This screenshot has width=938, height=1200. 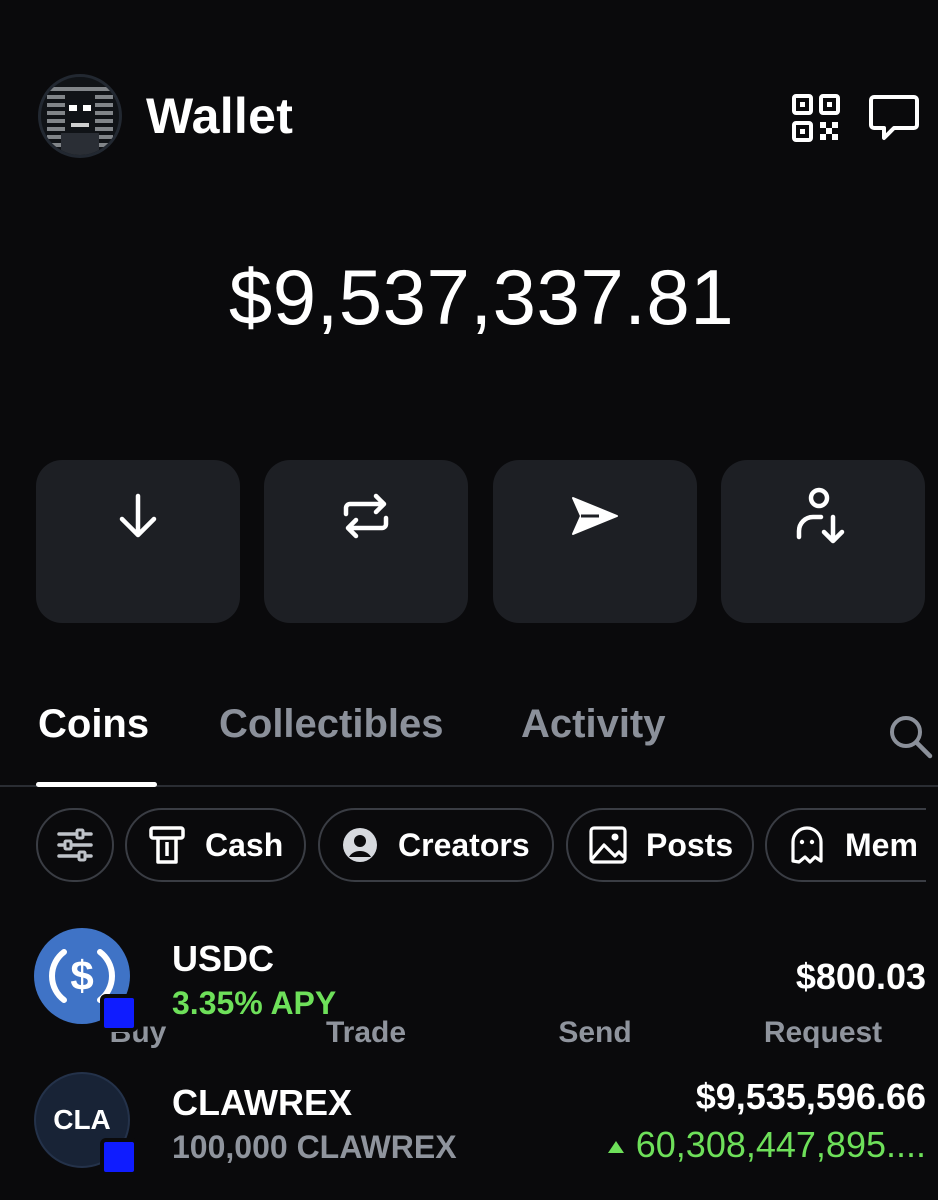 I want to click on tab-coins: Coins, so click(x=93, y=724).